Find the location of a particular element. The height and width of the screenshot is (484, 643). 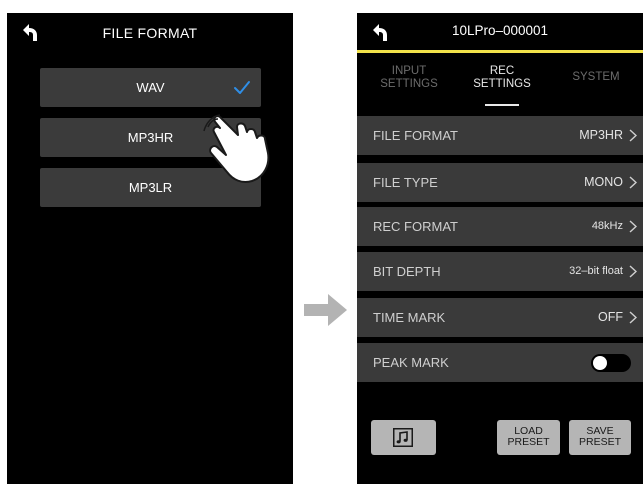

button-label-line1: LOAD is located at coordinates (528, 431).